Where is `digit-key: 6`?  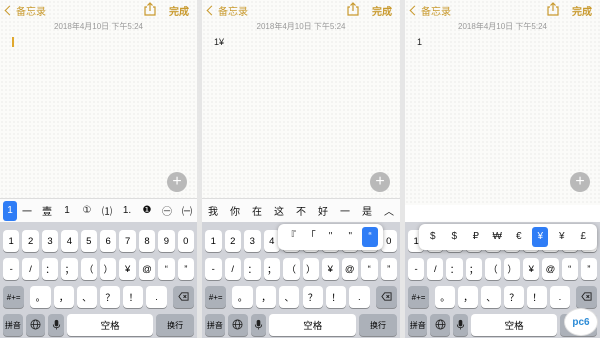 digit-key: 6 is located at coordinates (108, 241).